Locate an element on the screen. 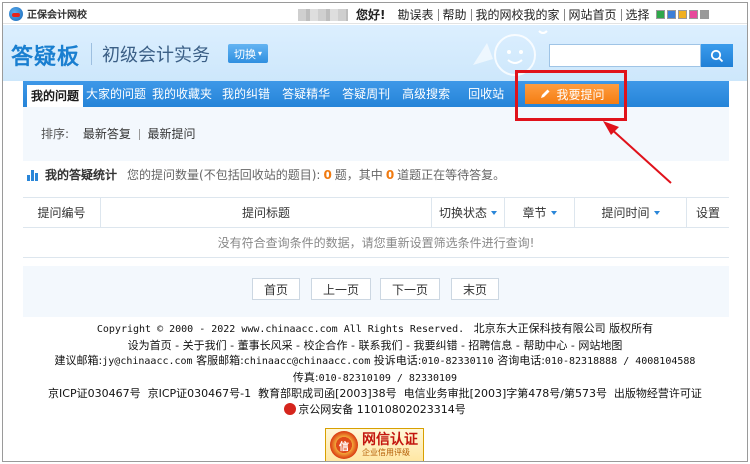  username-blurred is located at coordinates (323, 14).